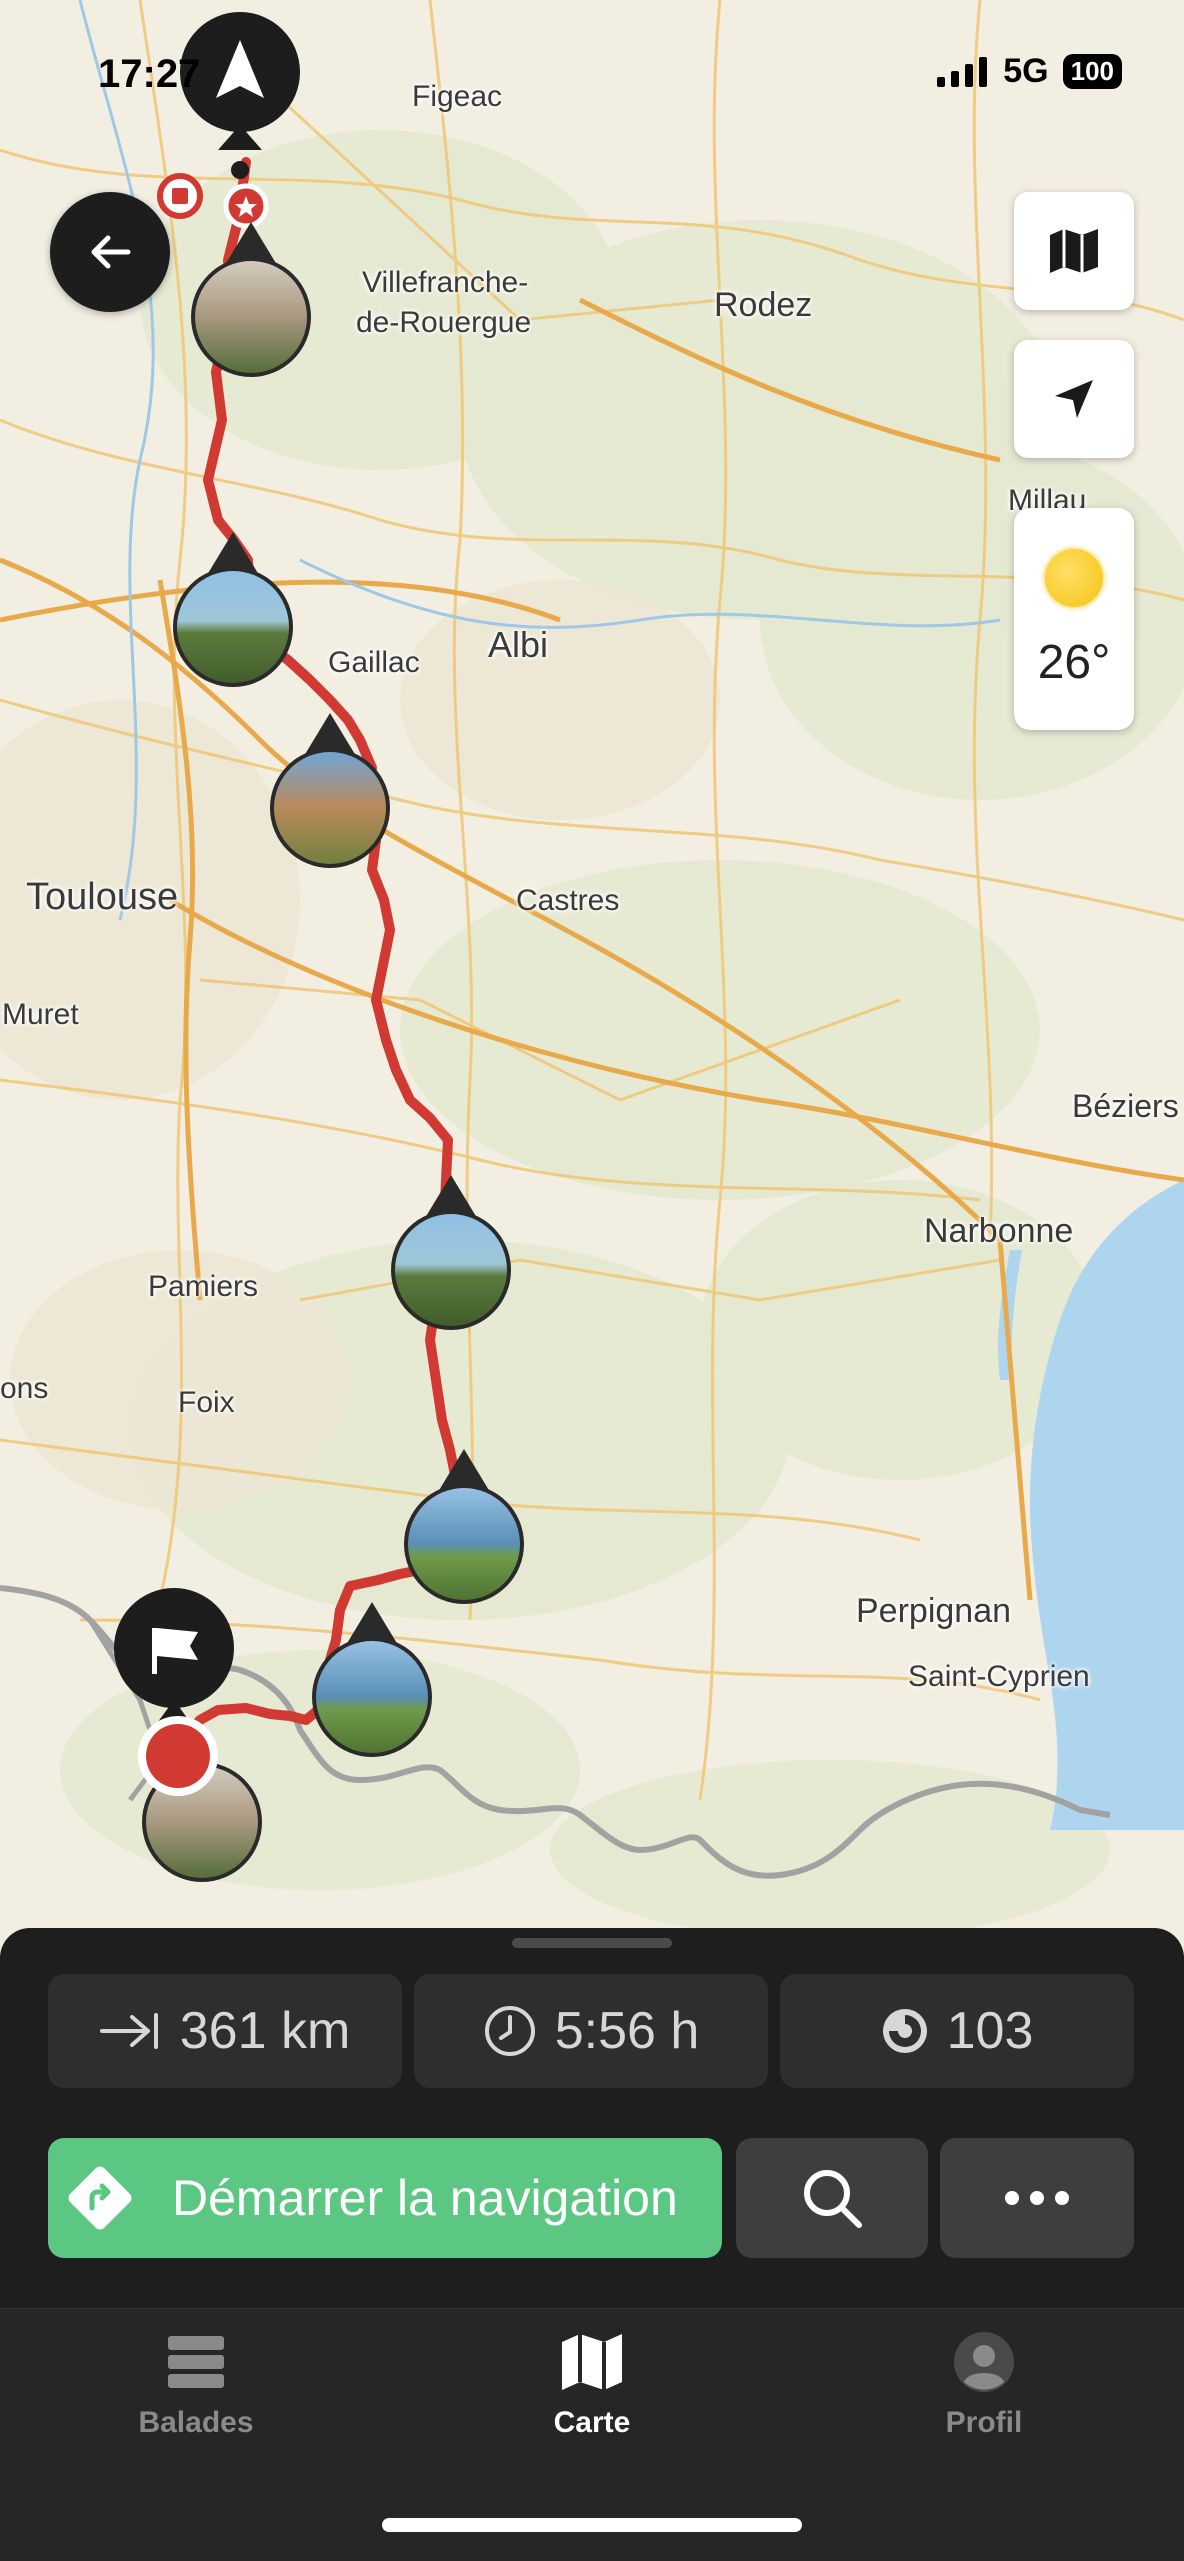 This screenshot has height=2561, width=1184. I want to click on arrow-left-icon, so click(111, 252).